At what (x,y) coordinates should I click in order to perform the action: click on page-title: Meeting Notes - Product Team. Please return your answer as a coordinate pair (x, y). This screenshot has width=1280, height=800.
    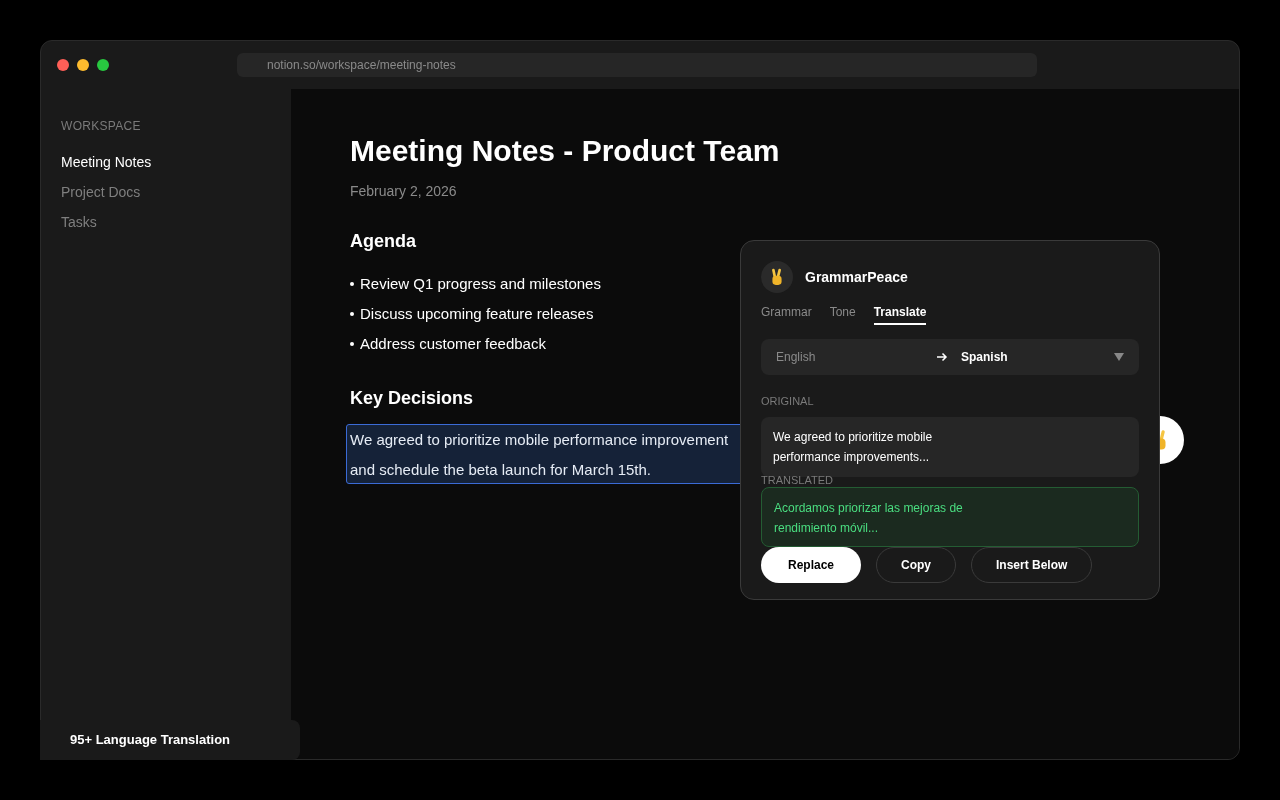
    Looking at the image, I should click on (565, 151).